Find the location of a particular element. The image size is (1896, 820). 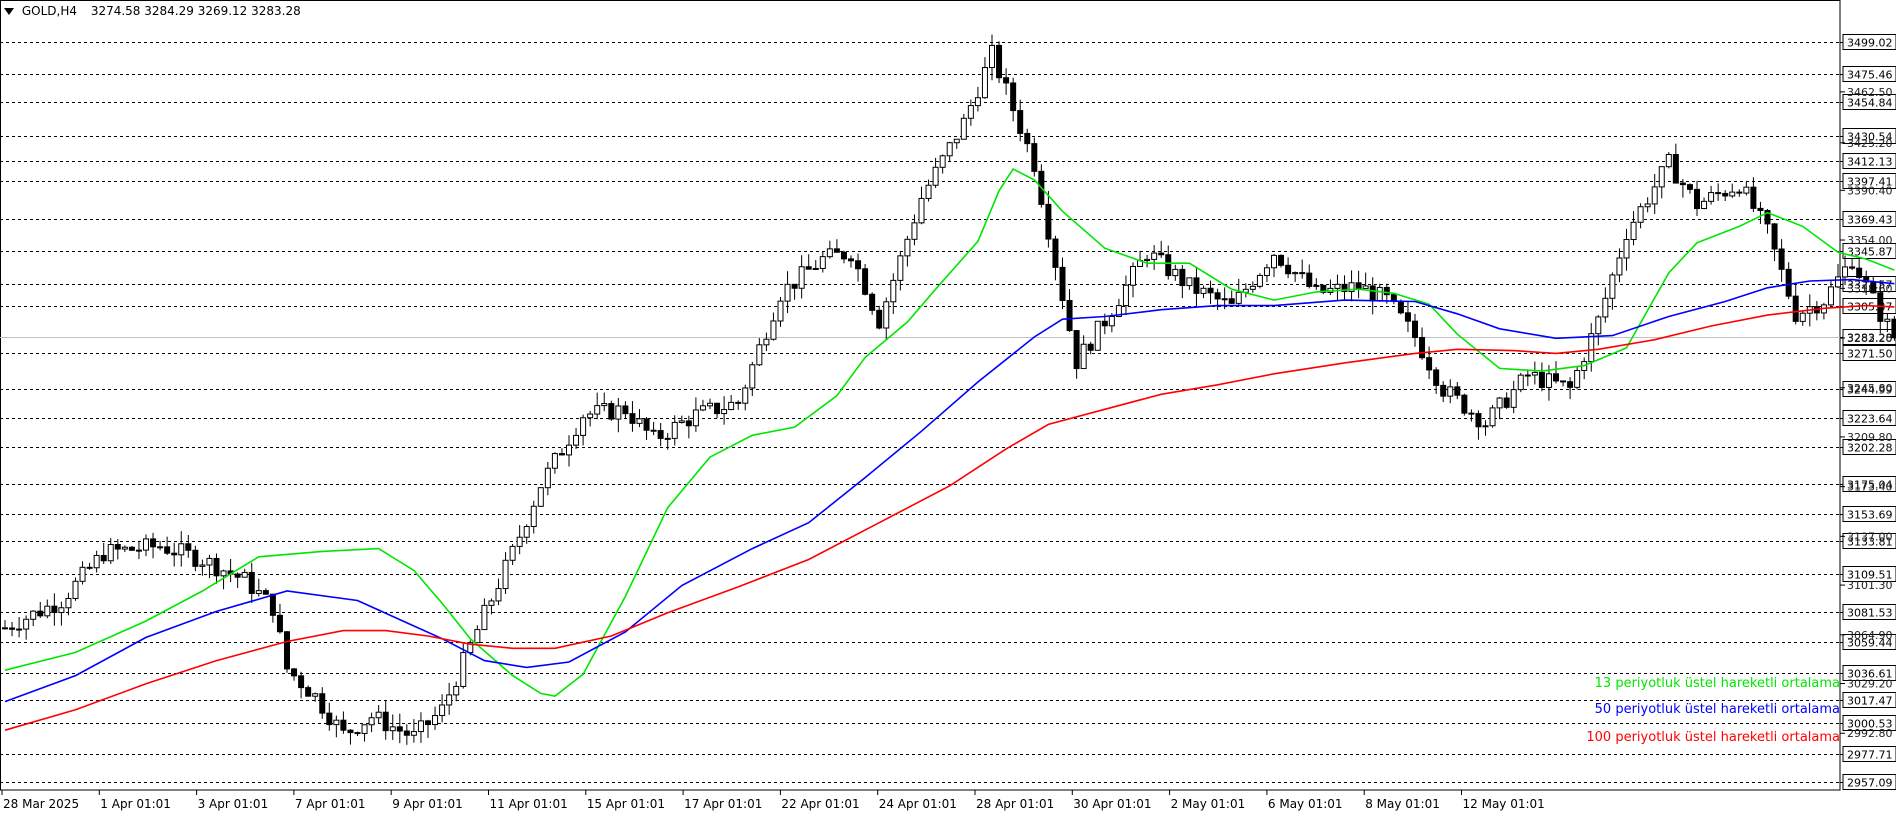

x-tick-label: 7 Apr 01:01 is located at coordinates (330, 804).